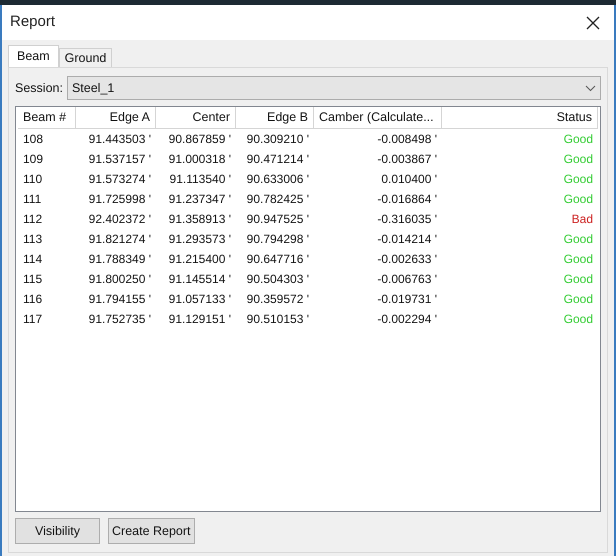  I want to click on table-cell-text: 91.358913 ', so click(200, 219).